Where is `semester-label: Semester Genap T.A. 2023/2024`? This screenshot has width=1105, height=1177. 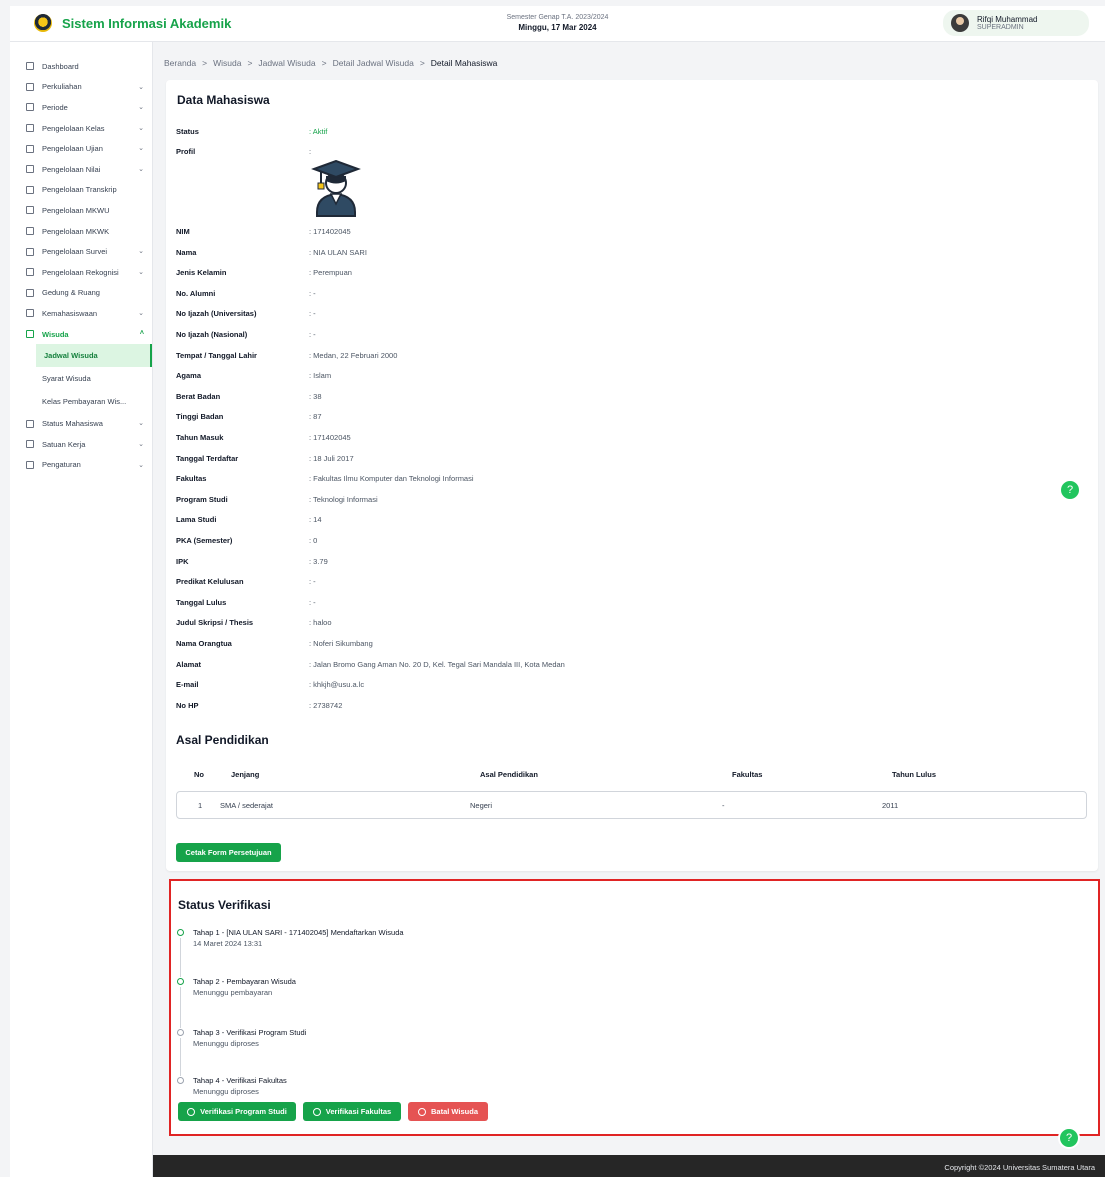 semester-label: Semester Genap T.A. 2023/2024 is located at coordinates (557, 17).